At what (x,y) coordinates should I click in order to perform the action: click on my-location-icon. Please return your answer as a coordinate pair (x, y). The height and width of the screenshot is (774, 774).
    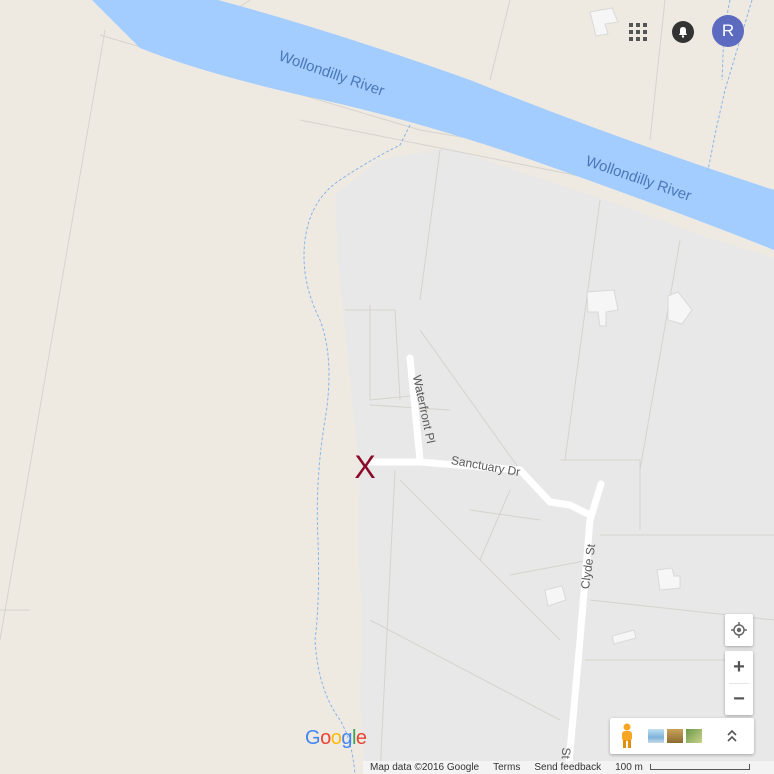
    Looking at the image, I should click on (739, 630).